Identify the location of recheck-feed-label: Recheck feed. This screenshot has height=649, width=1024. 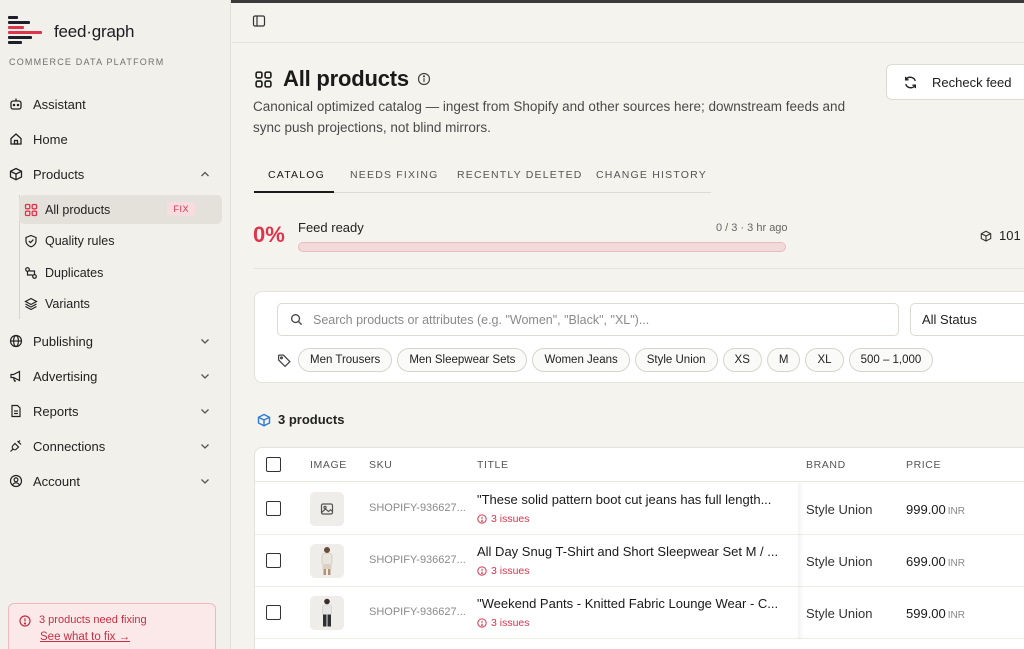
(972, 82).